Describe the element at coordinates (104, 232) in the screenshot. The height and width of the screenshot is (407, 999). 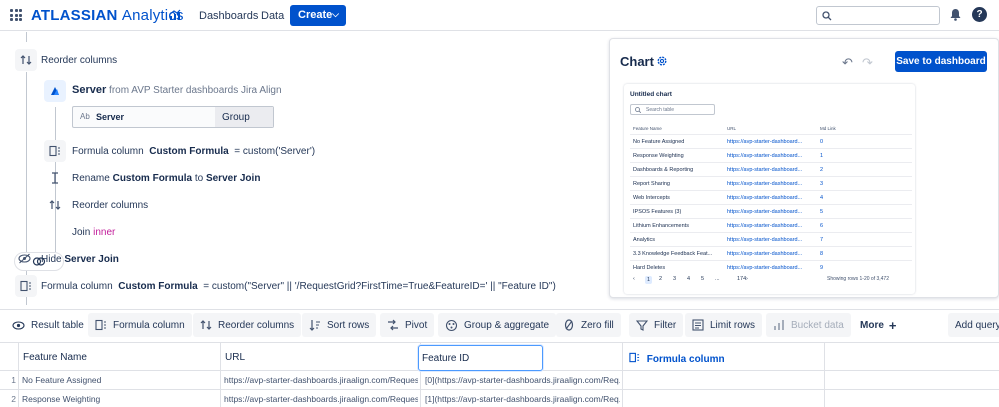
I see `join-type: inner` at that location.